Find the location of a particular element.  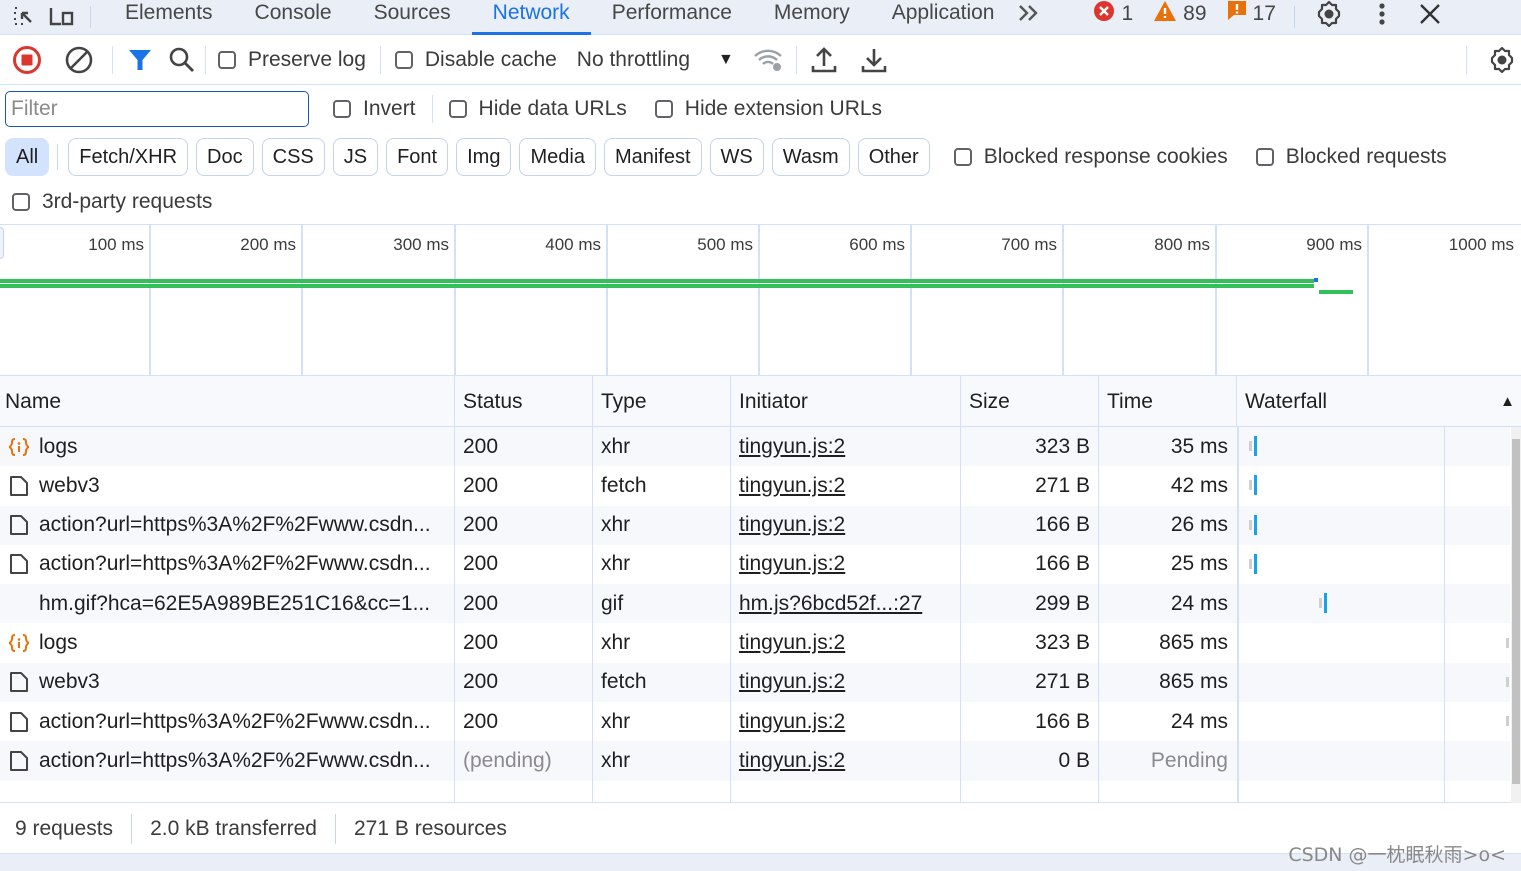

filter-input is located at coordinates (157, 109).